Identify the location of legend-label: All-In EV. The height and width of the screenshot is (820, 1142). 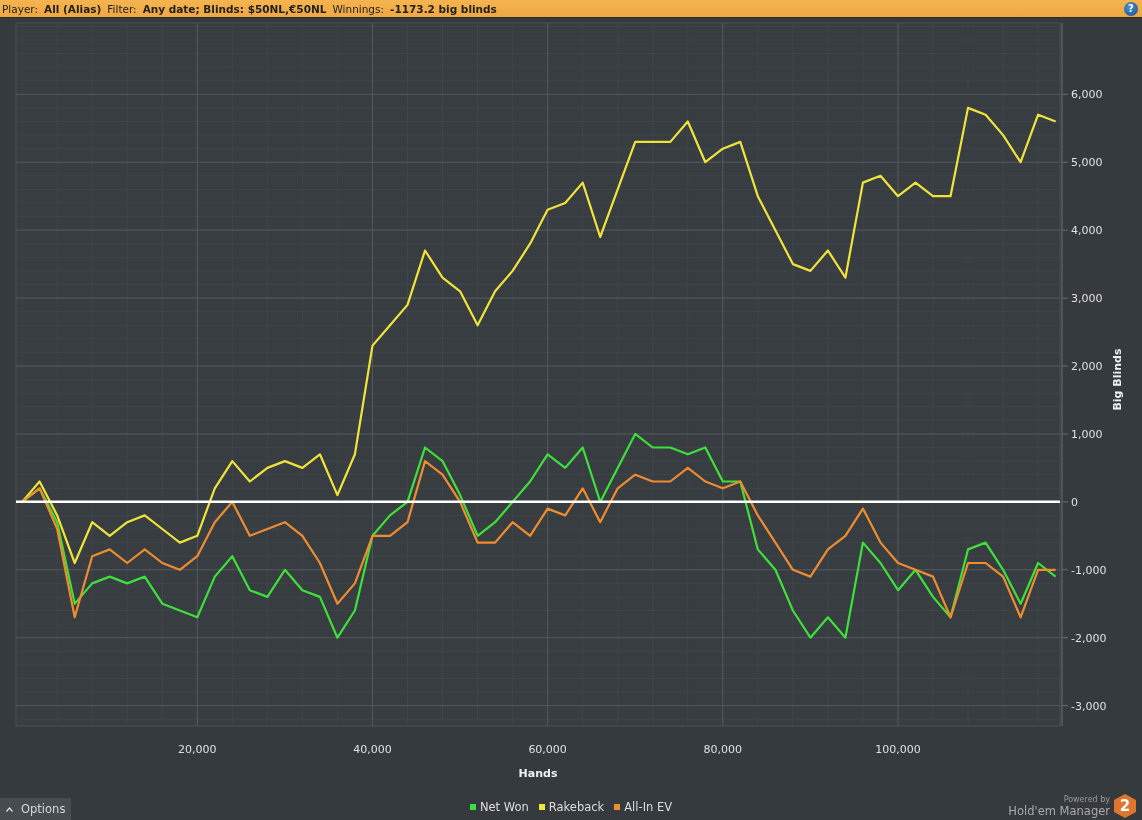
(648, 807).